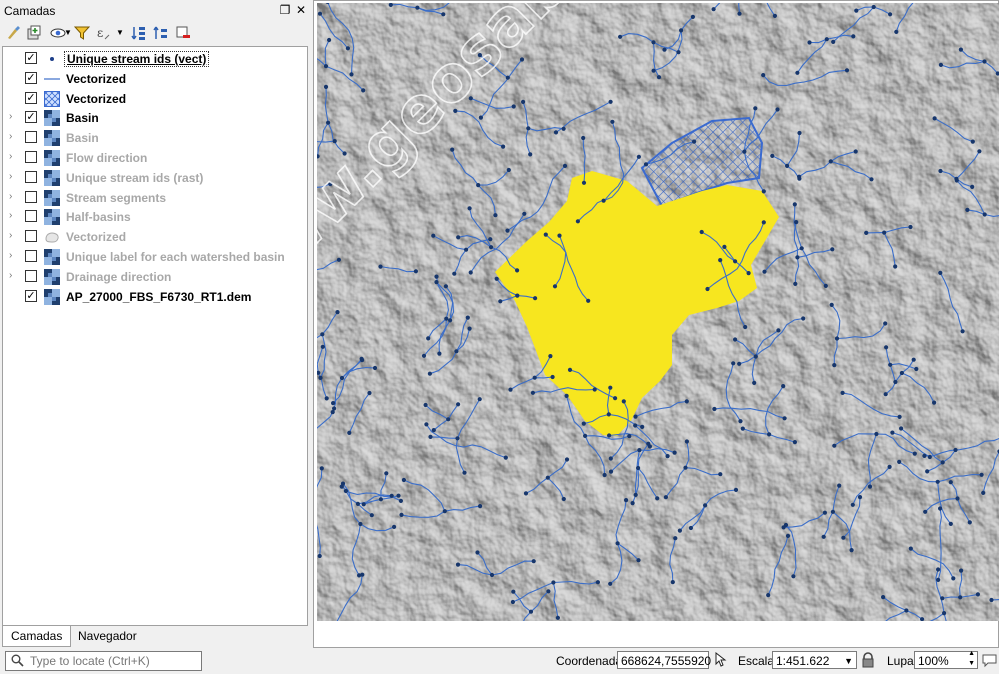  What do you see at coordinates (155, 297) in the screenshot?
I see `layer-row: ✓ AP_27000_FBS_F6730_RT1.dem` at bounding box center [155, 297].